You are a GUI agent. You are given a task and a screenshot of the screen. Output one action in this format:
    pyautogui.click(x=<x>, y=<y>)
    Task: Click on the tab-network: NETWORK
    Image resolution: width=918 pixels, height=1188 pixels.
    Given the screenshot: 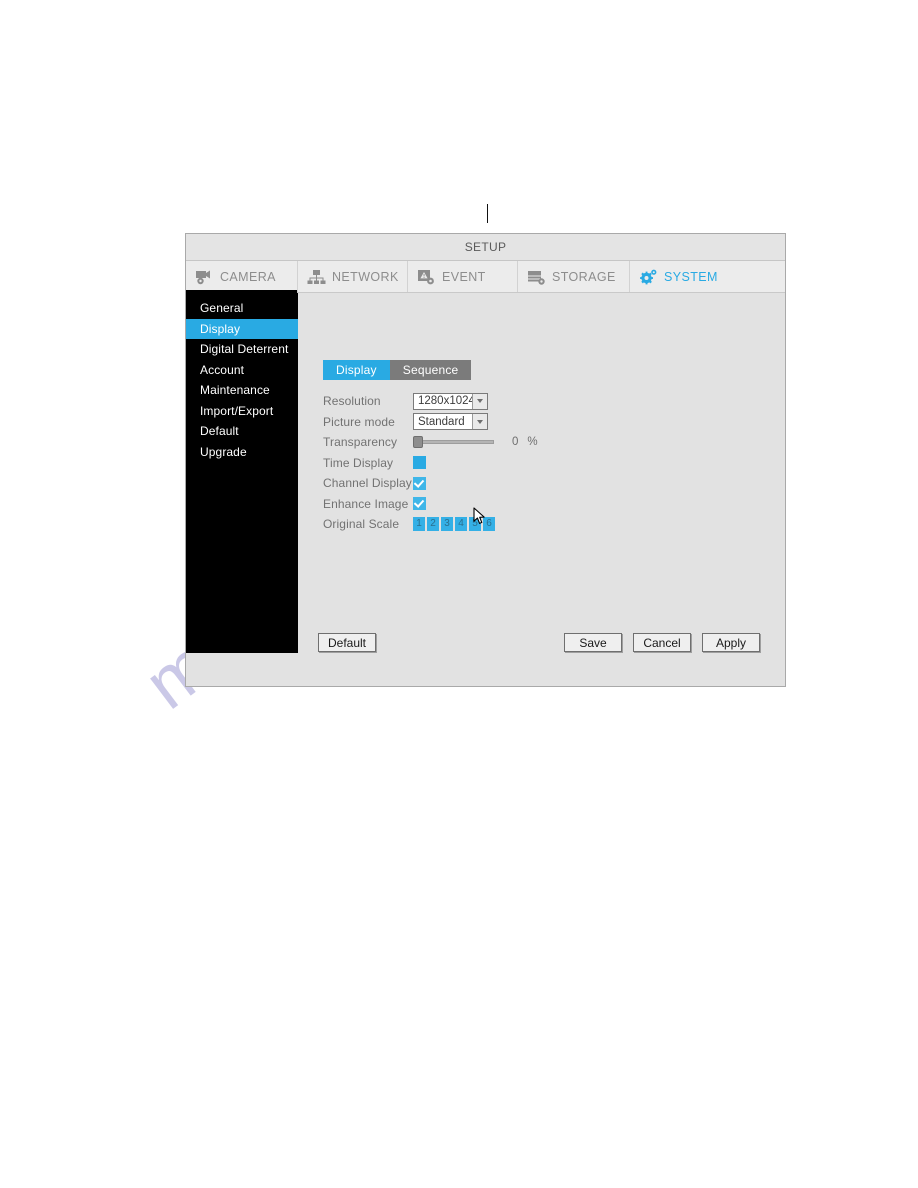 What is the action you would take?
    pyautogui.click(x=353, y=276)
    